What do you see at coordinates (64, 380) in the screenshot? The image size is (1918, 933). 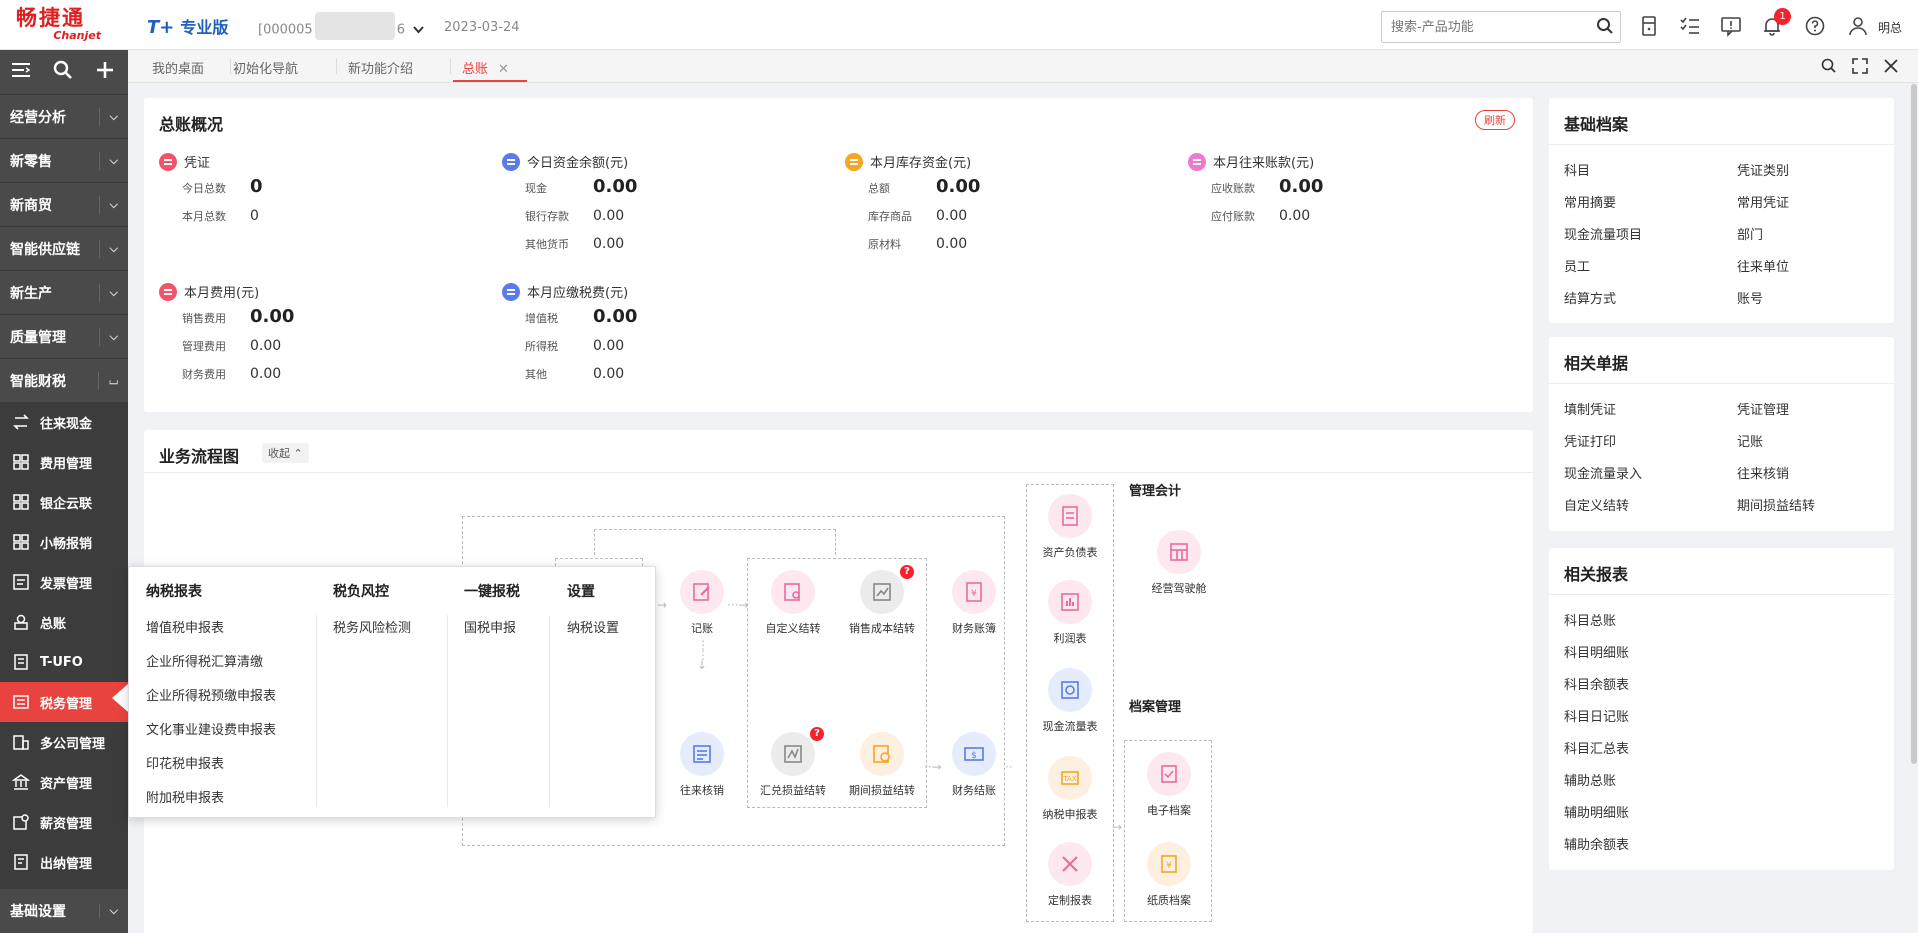 I see `sidebar-group-finance-tax: 智能财税 ⌴` at bounding box center [64, 380].